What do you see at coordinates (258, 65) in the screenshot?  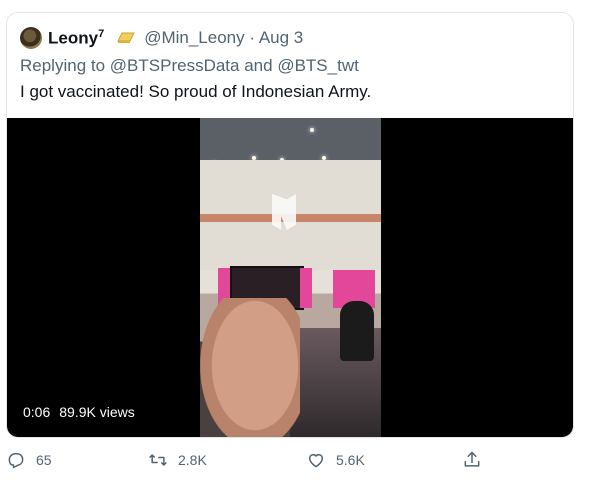 I see `replying-and: and` at bounding box center [258, 65].